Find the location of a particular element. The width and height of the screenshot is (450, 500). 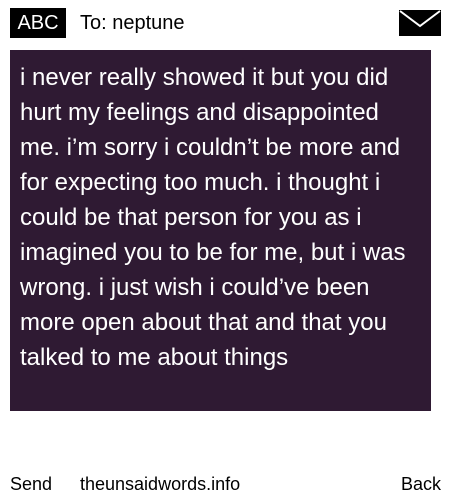

back-button: Back is located at coordinates (421, 484).